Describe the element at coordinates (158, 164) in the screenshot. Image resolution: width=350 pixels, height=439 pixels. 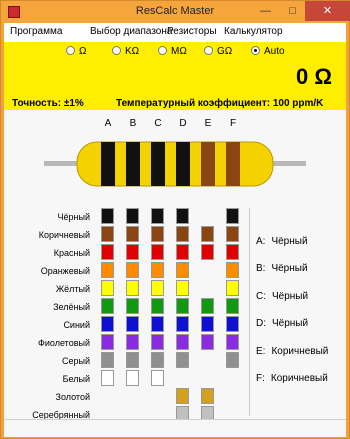
I see `band-c` at that location.